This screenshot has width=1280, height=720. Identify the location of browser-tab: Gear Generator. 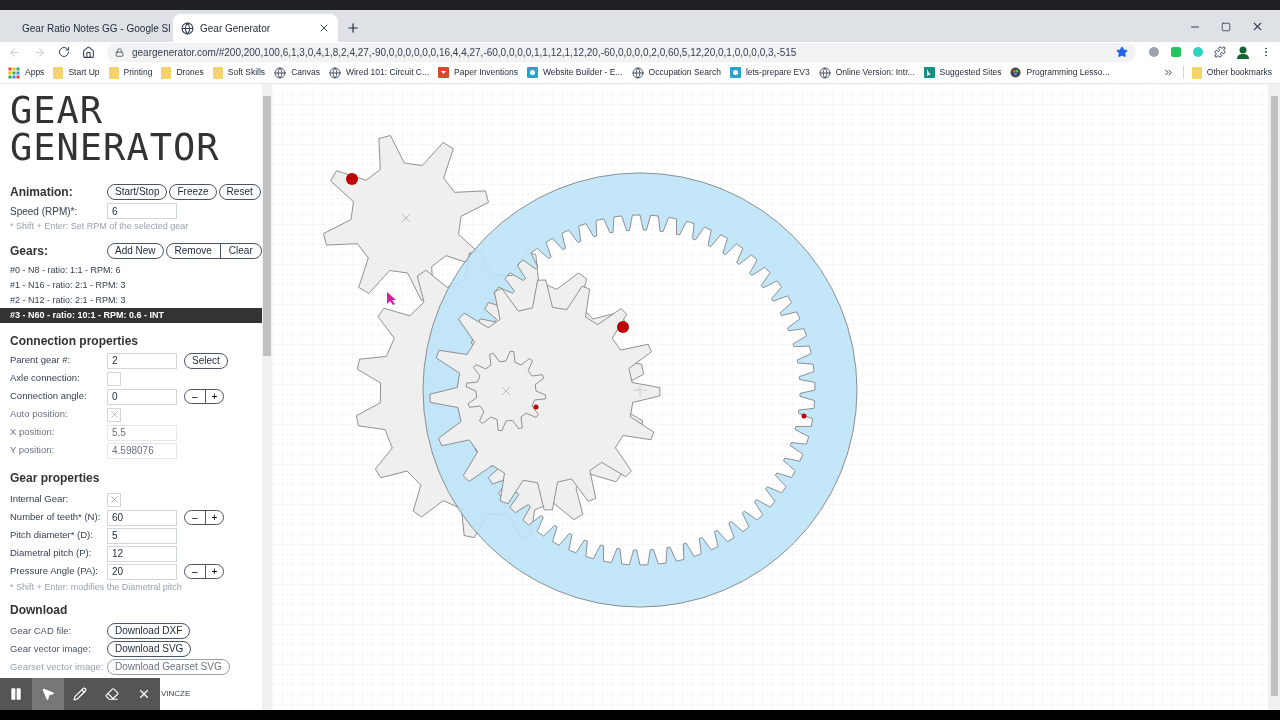
(255, 28).